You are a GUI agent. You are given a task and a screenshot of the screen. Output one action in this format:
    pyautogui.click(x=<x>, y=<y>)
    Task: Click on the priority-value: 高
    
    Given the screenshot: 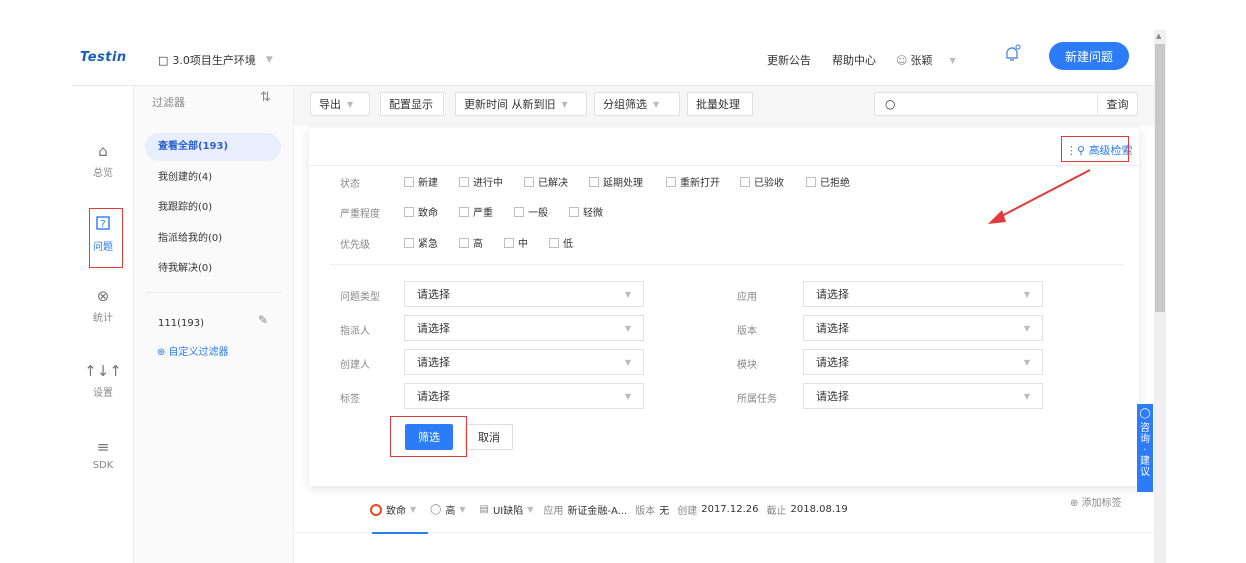 What is the action you would take?
    pyautogui.click(x=450, y=509)
    